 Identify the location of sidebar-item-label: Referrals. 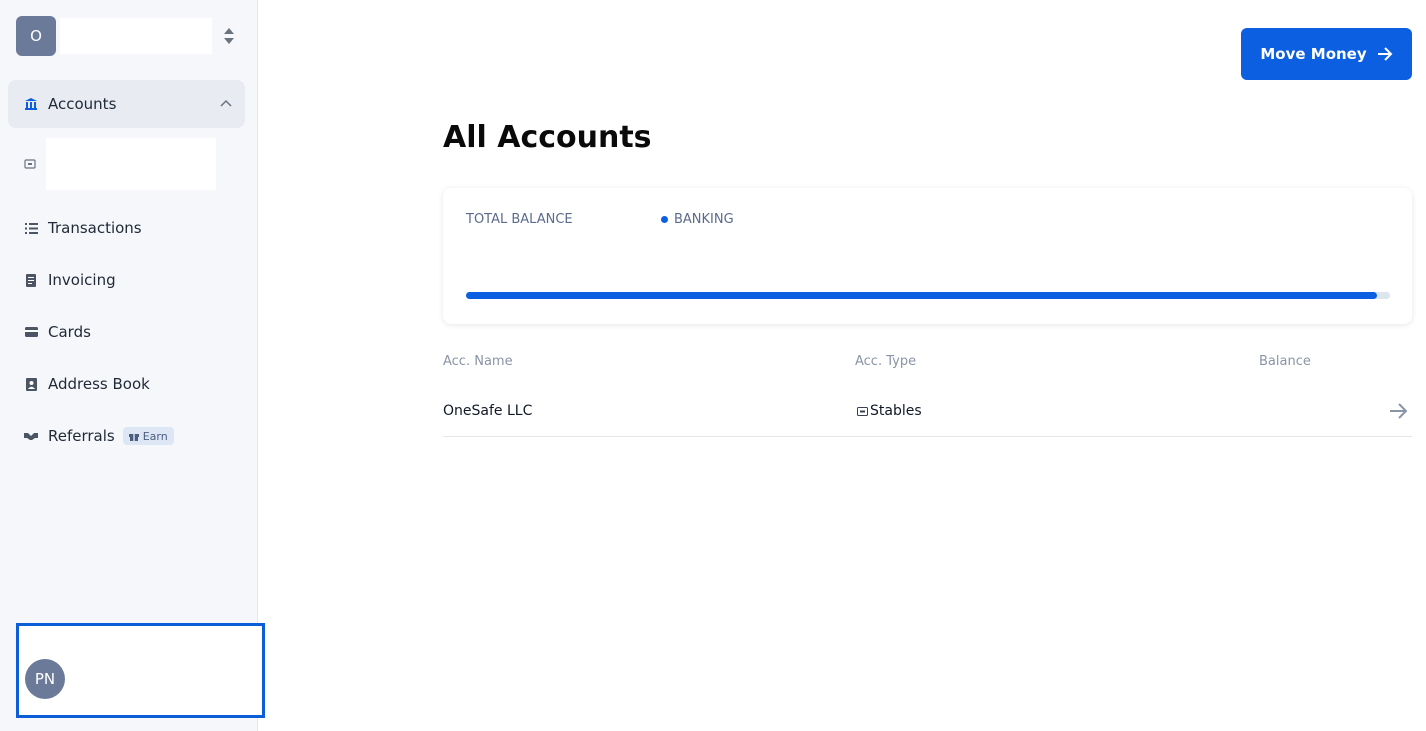
(81, 436).